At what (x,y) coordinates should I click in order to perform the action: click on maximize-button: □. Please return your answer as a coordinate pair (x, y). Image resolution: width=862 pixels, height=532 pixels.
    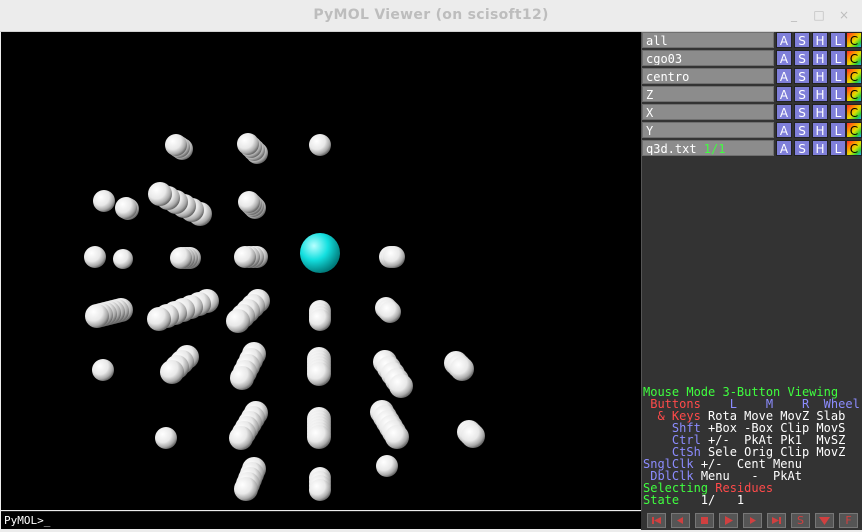
    Looking at the image, I should click on (819, 15).